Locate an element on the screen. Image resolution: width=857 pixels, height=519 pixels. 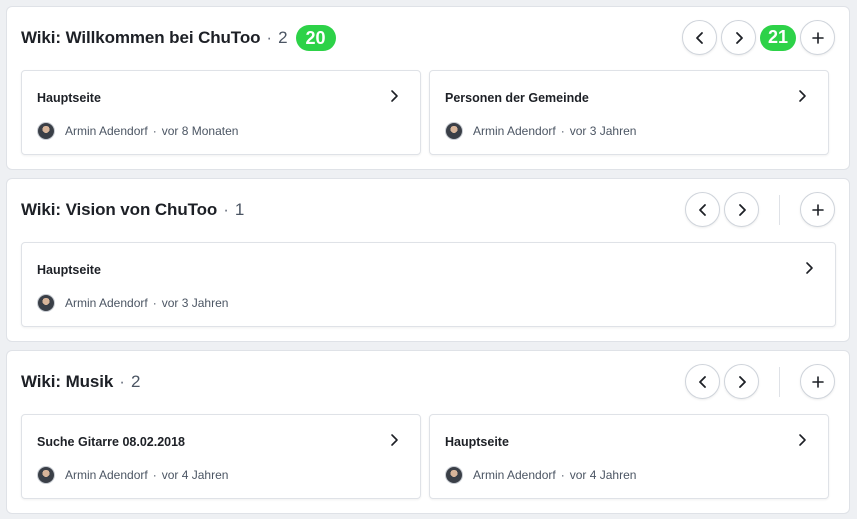
section-header: Wiki: Musik · 2 is located at coordinates (428, 382).